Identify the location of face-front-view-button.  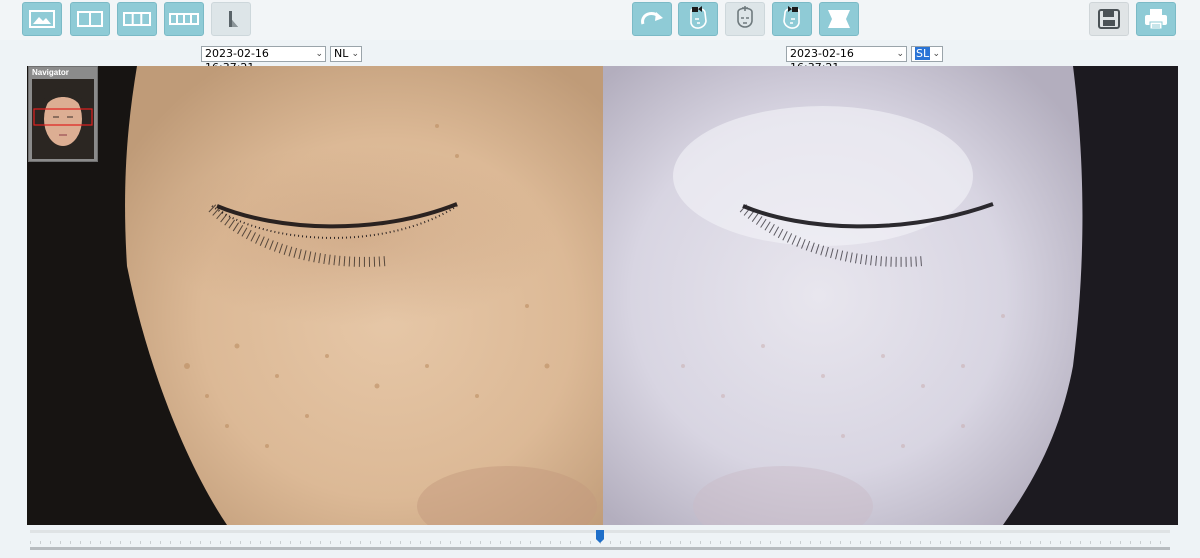
(745, 19).